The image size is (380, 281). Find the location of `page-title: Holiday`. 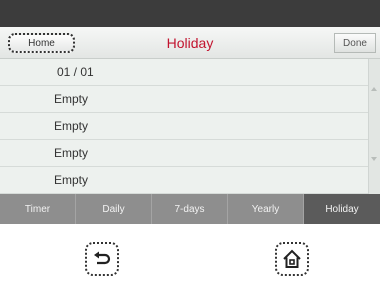

page-title: Holiday is located at coordinates (190, 43).